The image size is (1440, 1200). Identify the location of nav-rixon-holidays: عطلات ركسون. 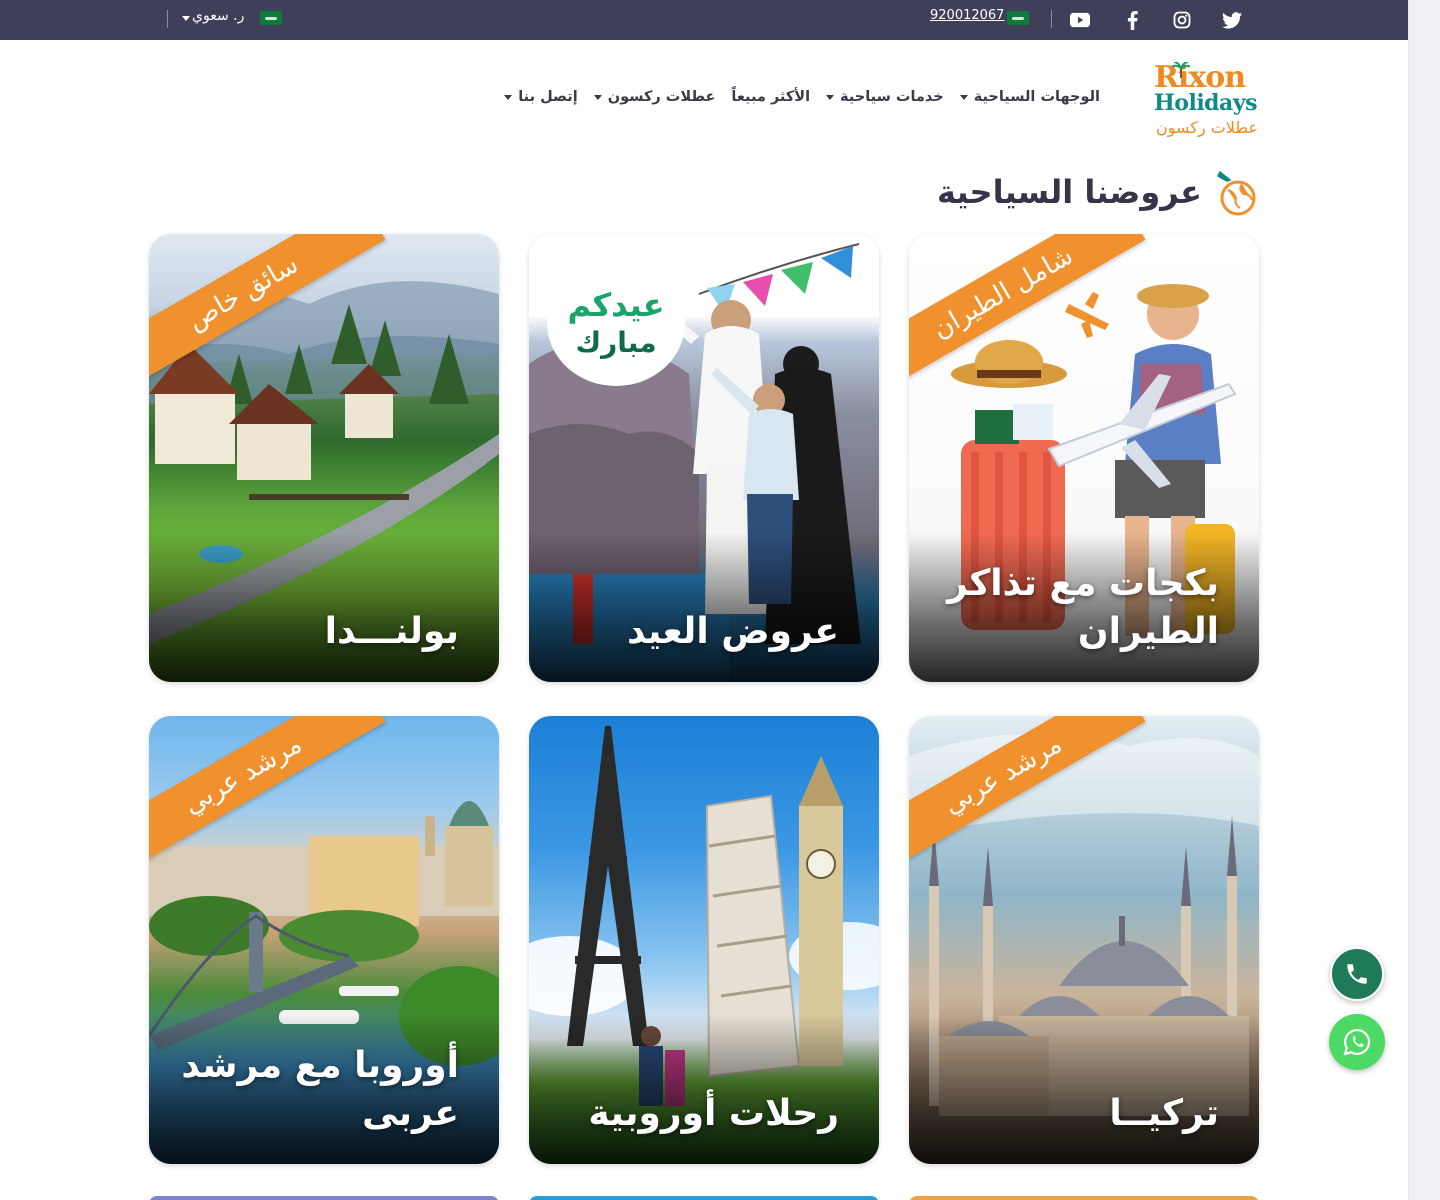
(654, 97).